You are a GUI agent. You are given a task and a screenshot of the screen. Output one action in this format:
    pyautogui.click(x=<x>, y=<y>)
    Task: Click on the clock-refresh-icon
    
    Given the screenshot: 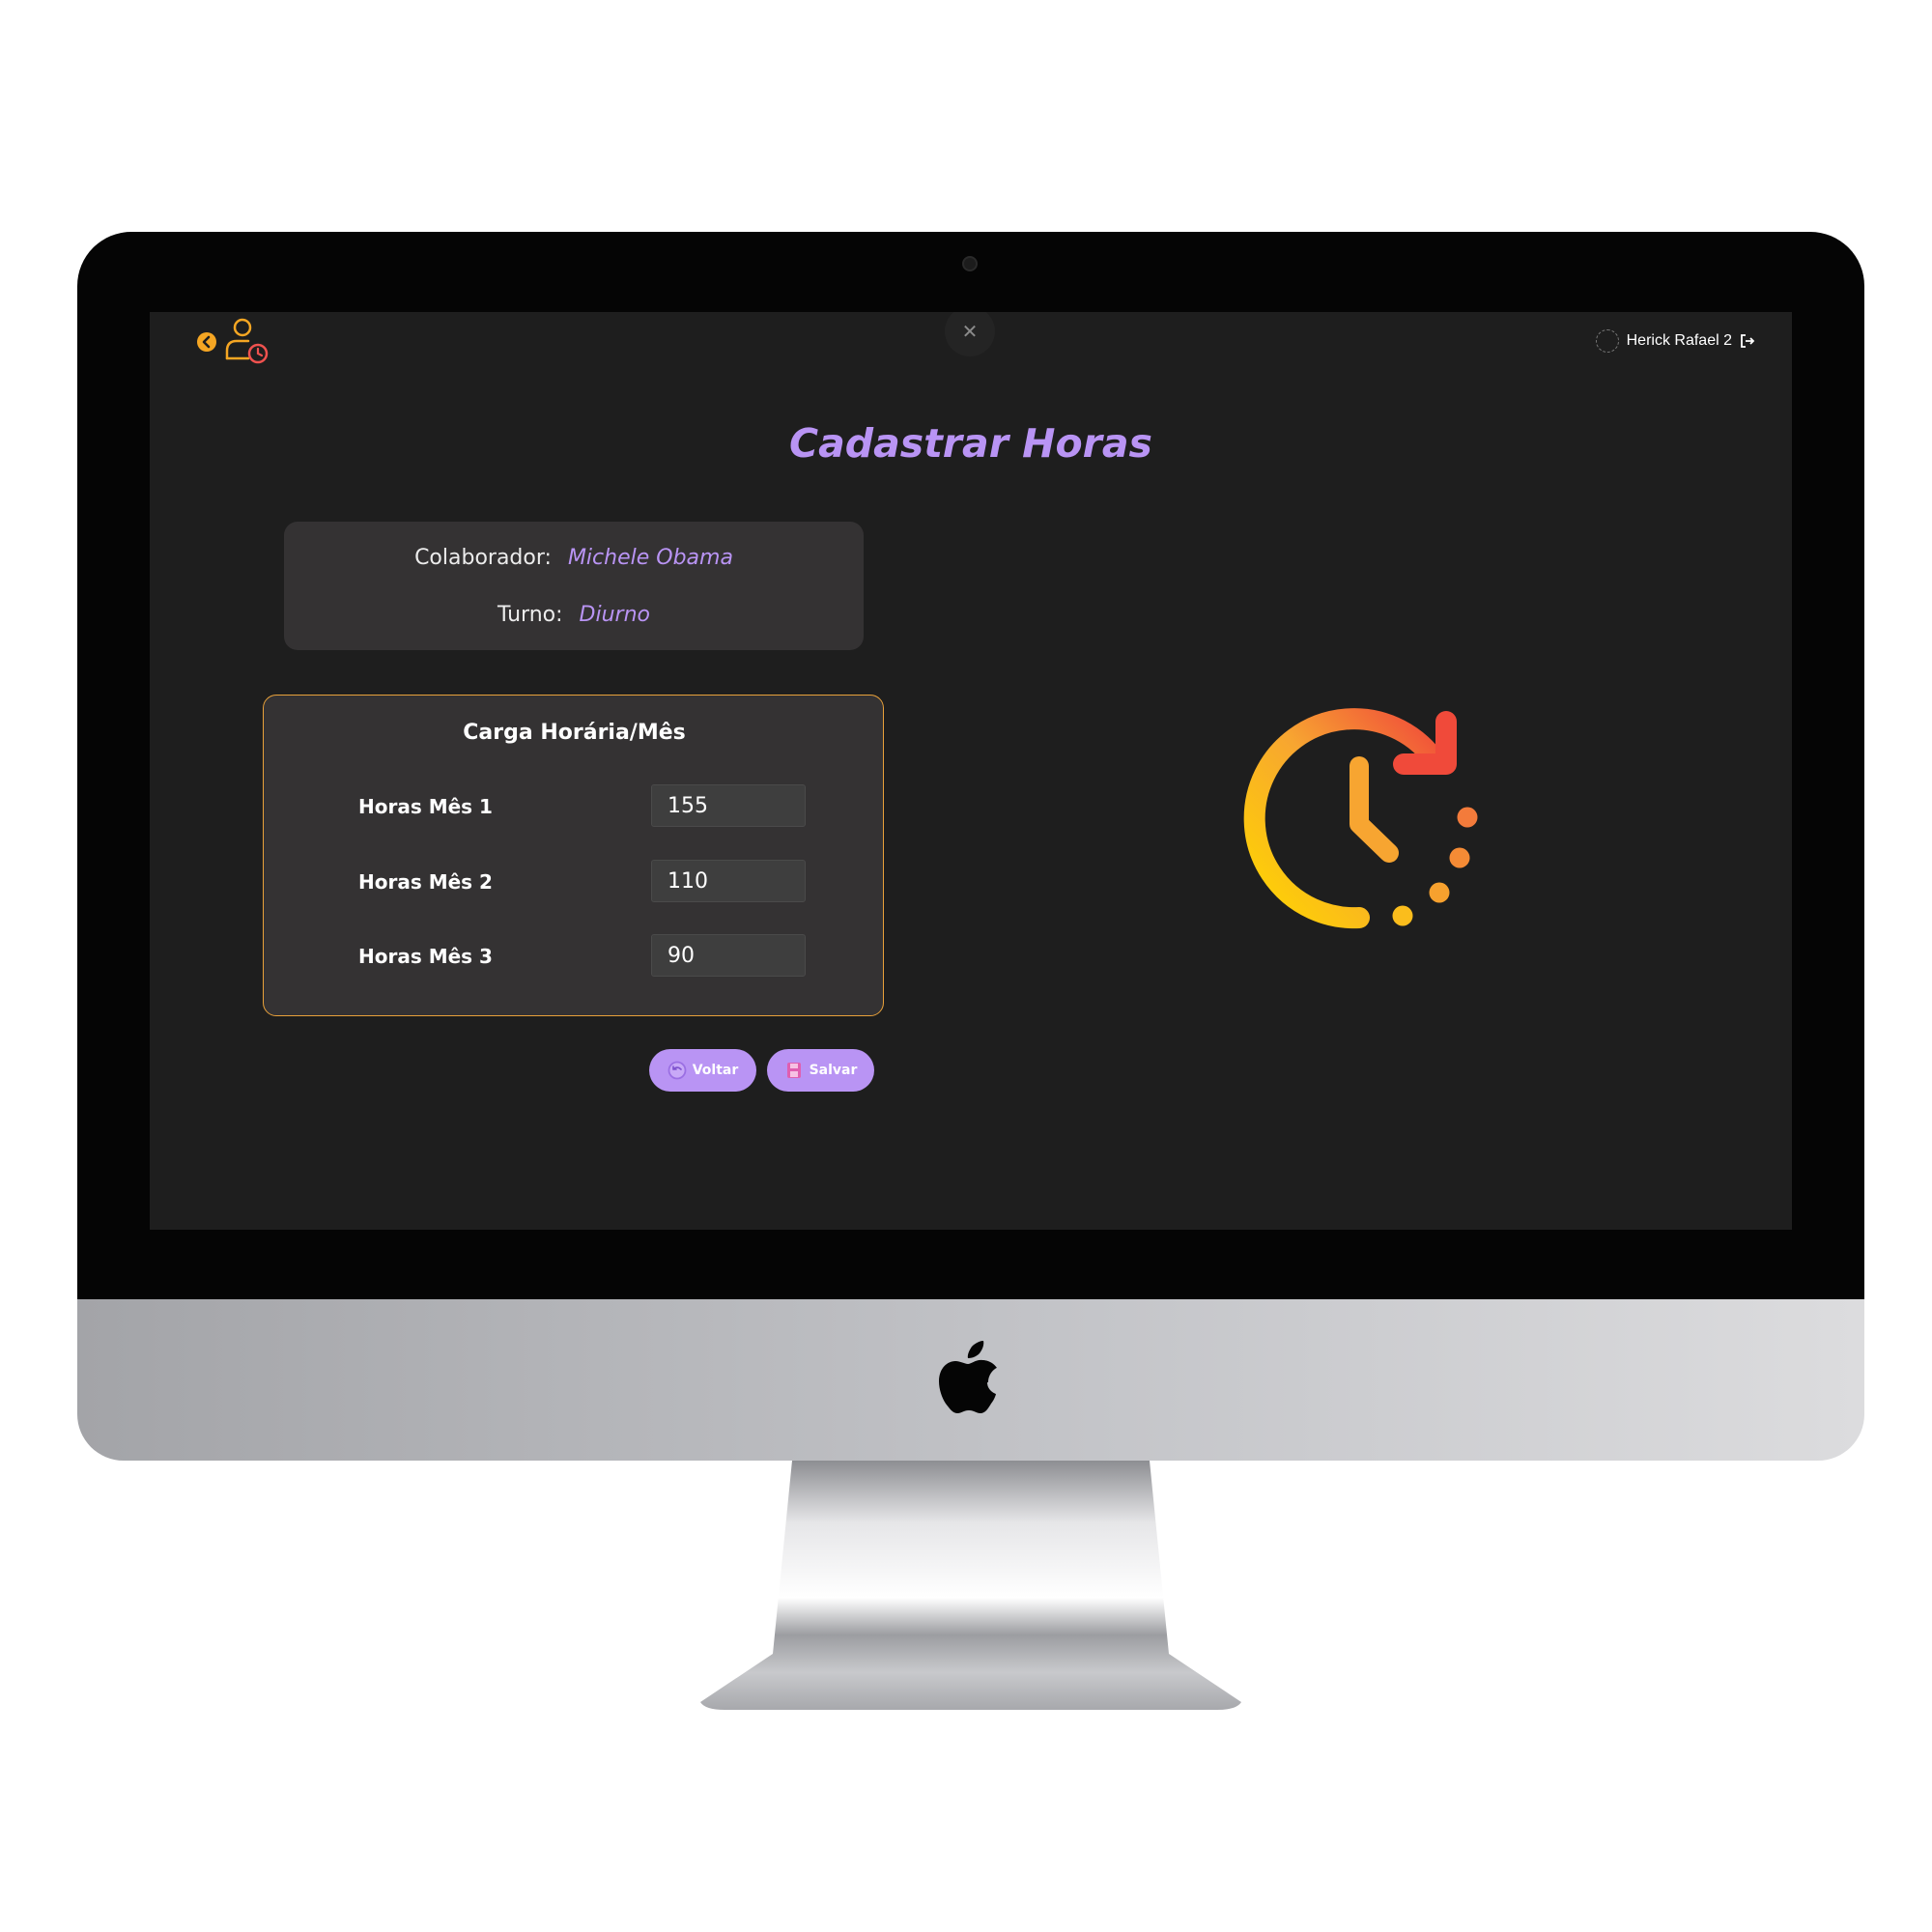 What is the action you would take?
    pyautogui.click(x=1360, y=818)
    